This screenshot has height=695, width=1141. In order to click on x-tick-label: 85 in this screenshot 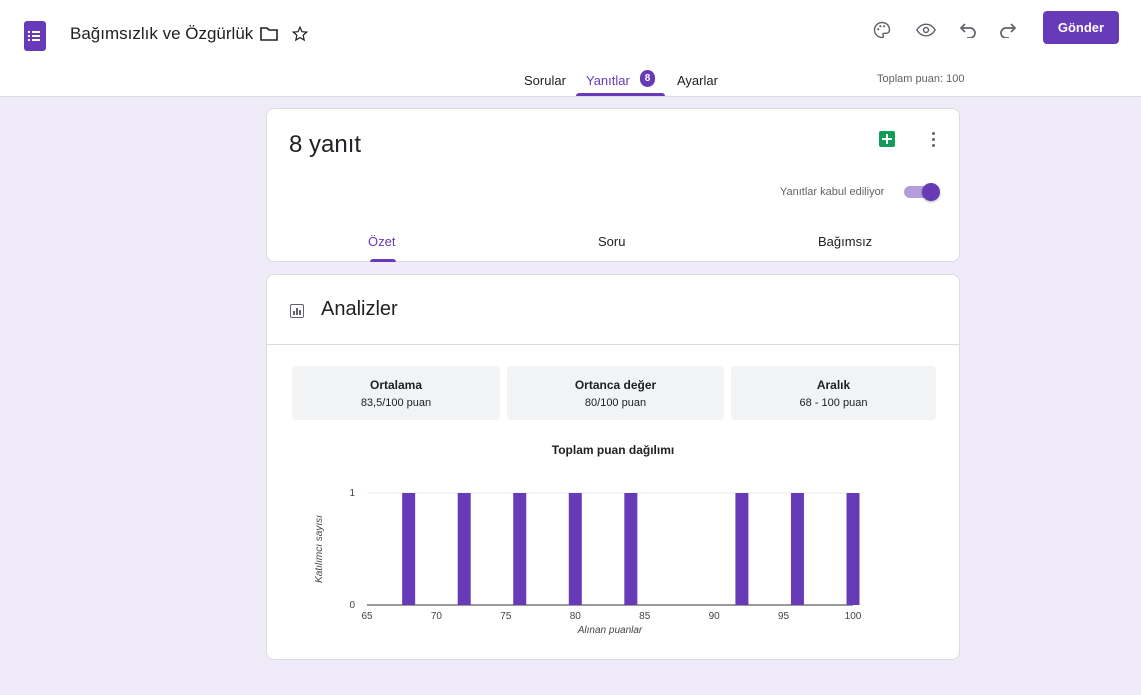, I will do `click(645, 616)`.